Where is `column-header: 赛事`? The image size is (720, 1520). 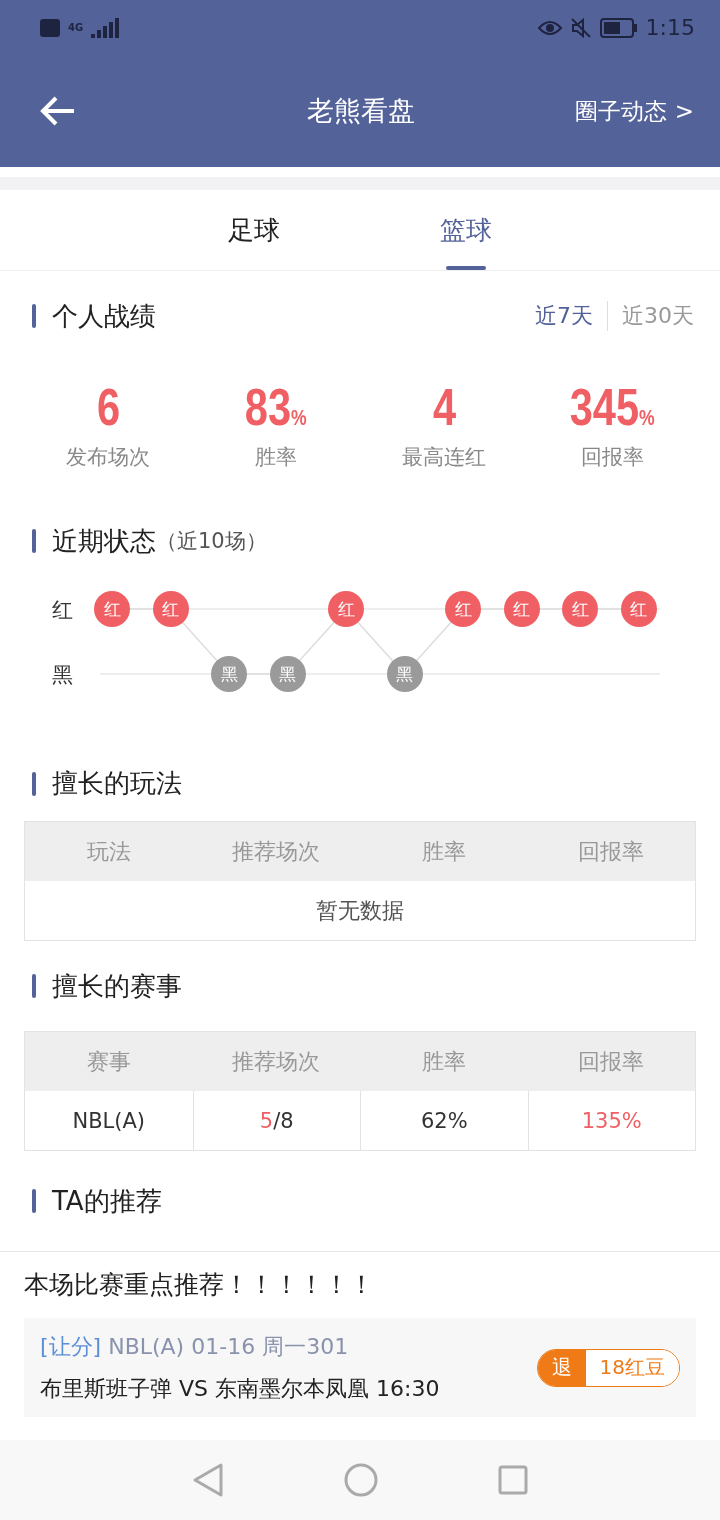
column-header: 赛事 is located at coordinates (108, 1061).